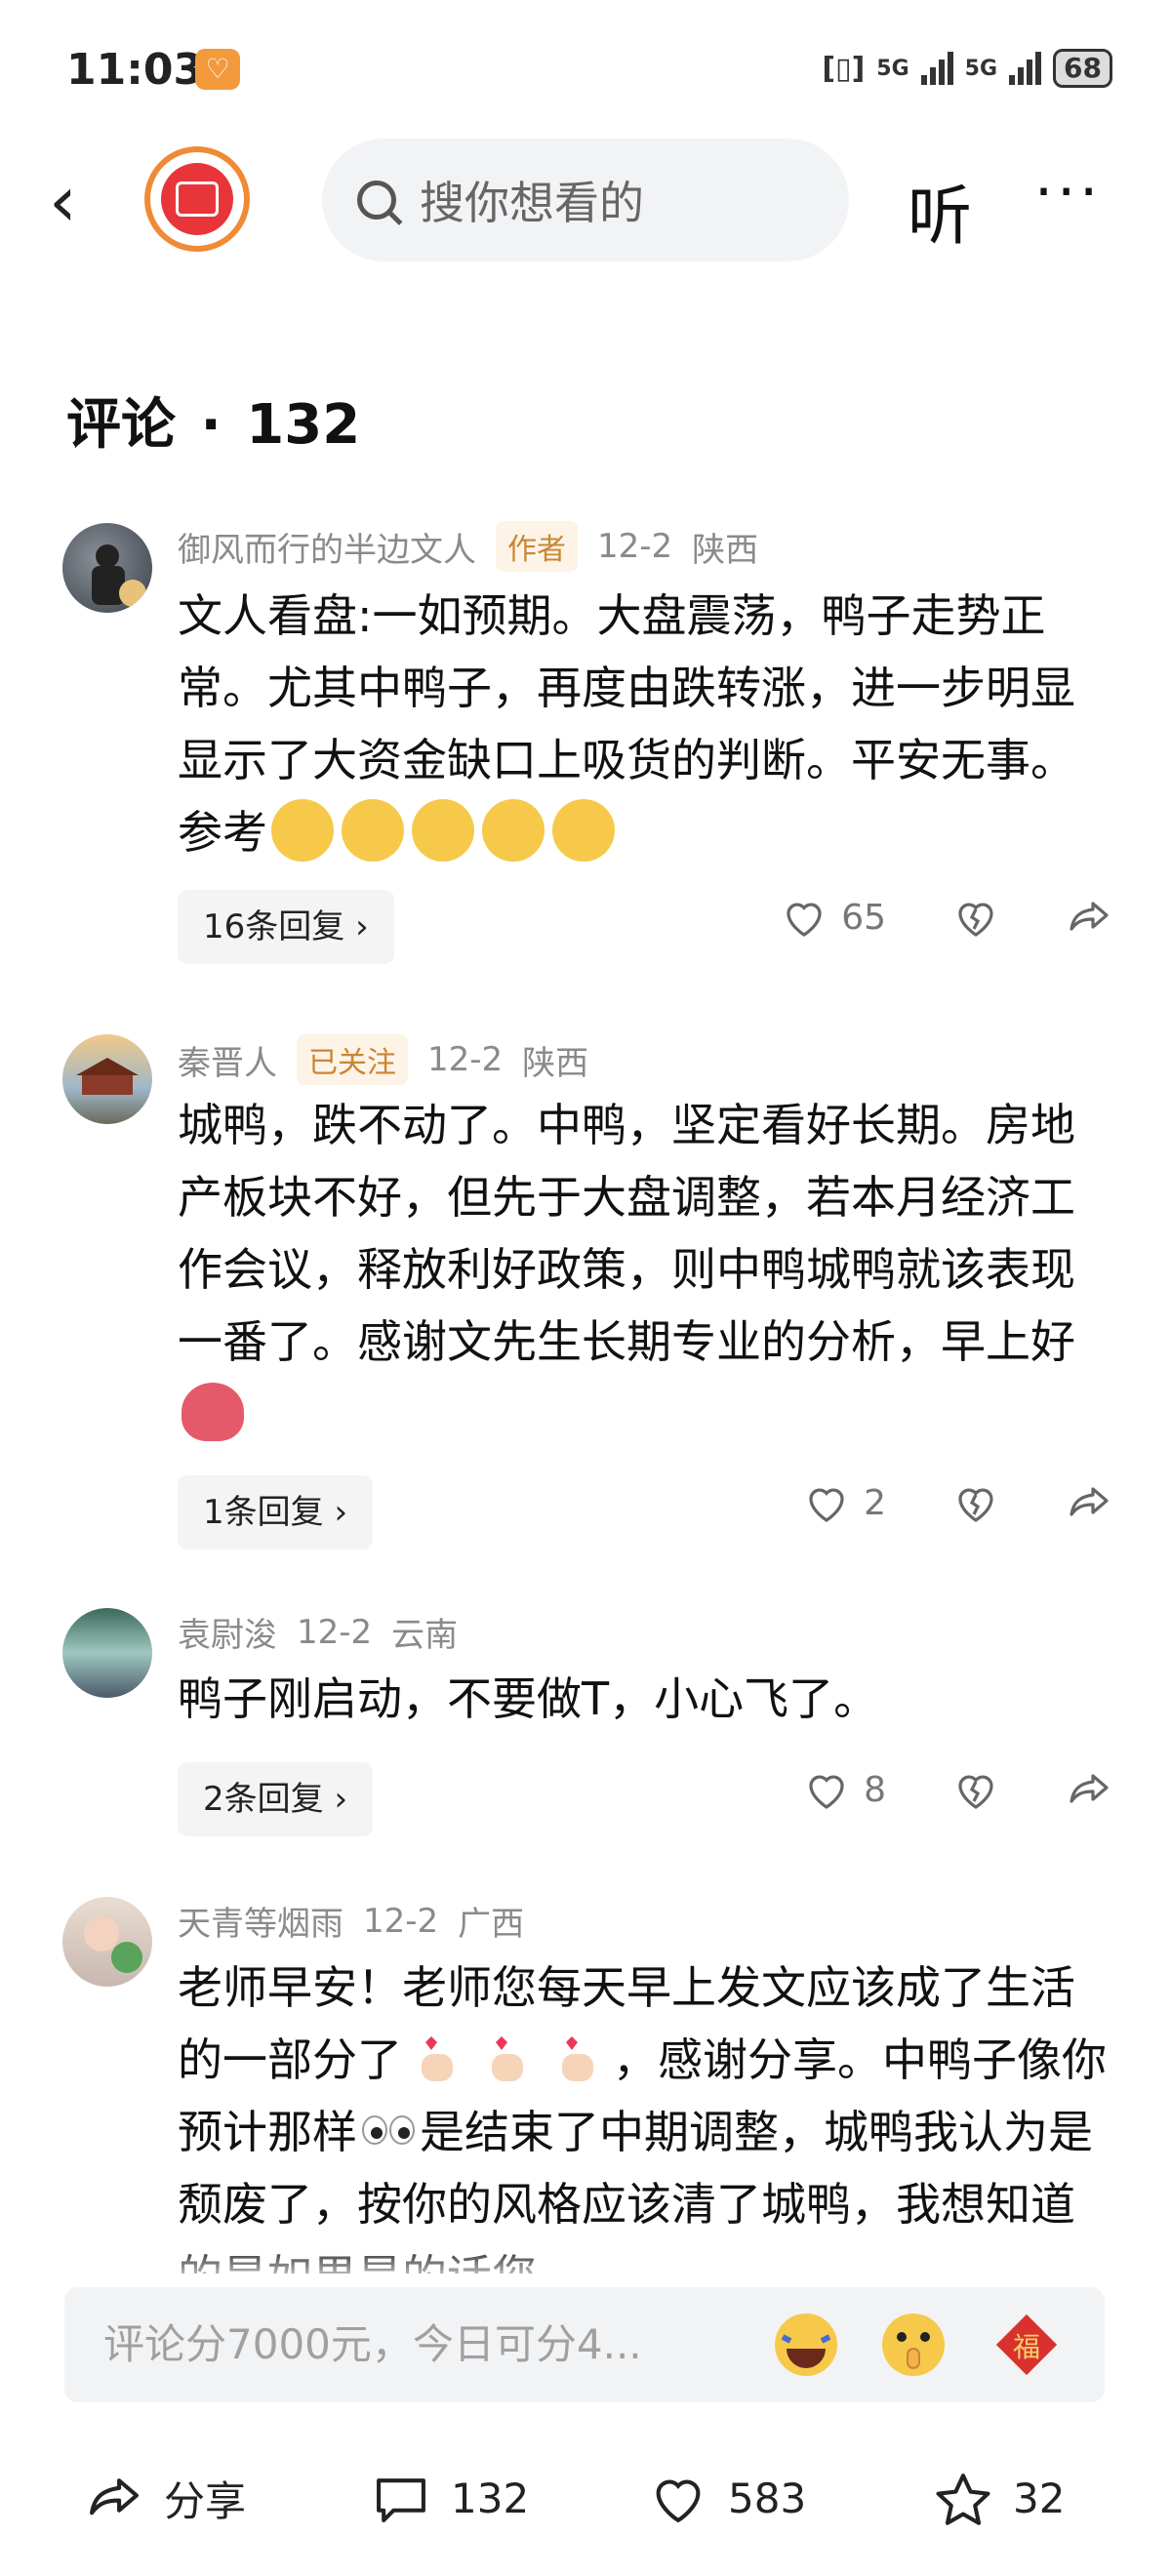 This screenshot has width=1171, height=2576. Describe the element at coordinates (537, 546) in the screenshot. I see `author-badge: 作者` at that location.